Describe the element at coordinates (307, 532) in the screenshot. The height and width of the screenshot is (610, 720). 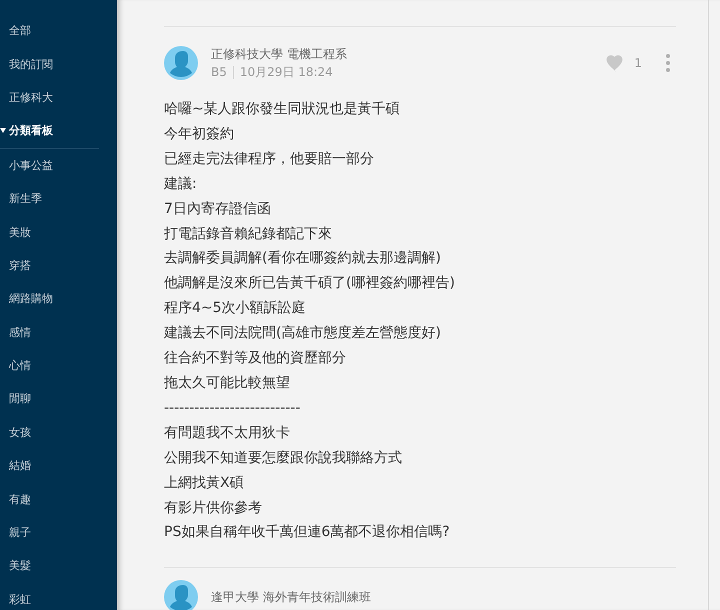
I see `comment-text: PS如果自稱年收千萬但連6萬都不退你相信嗎?` at that location.